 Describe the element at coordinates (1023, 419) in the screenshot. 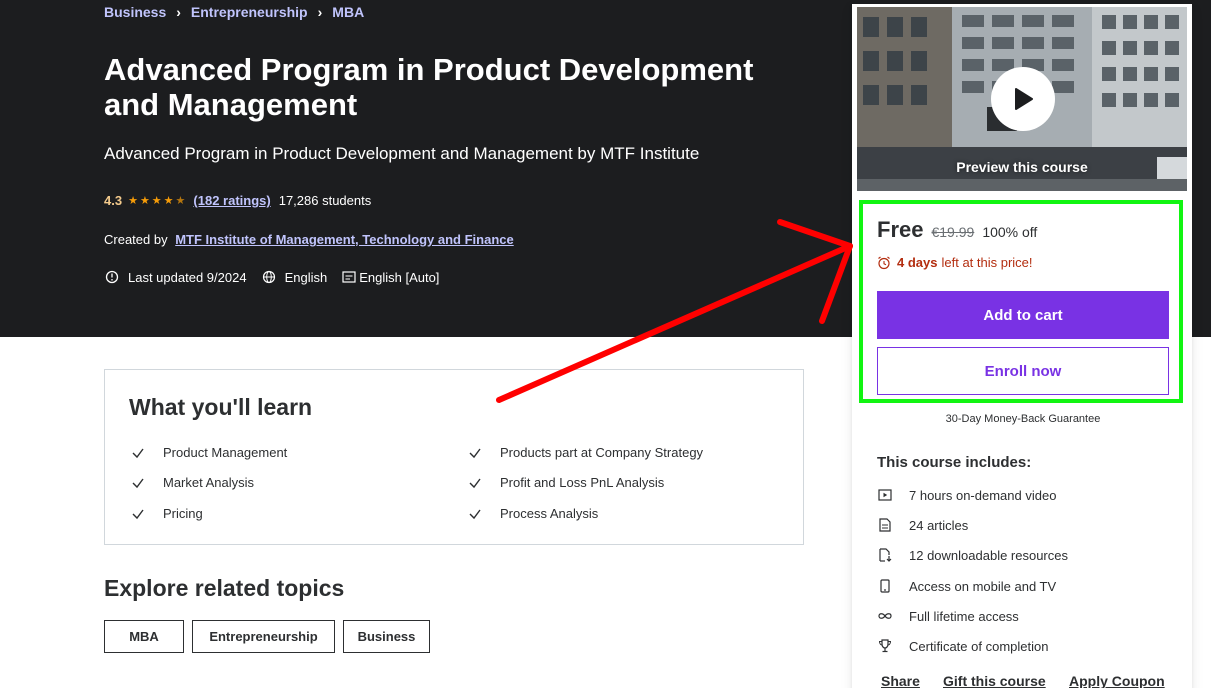

I see `money-back-guarantee: 30-Day Money-Back Guarantee` at that location.